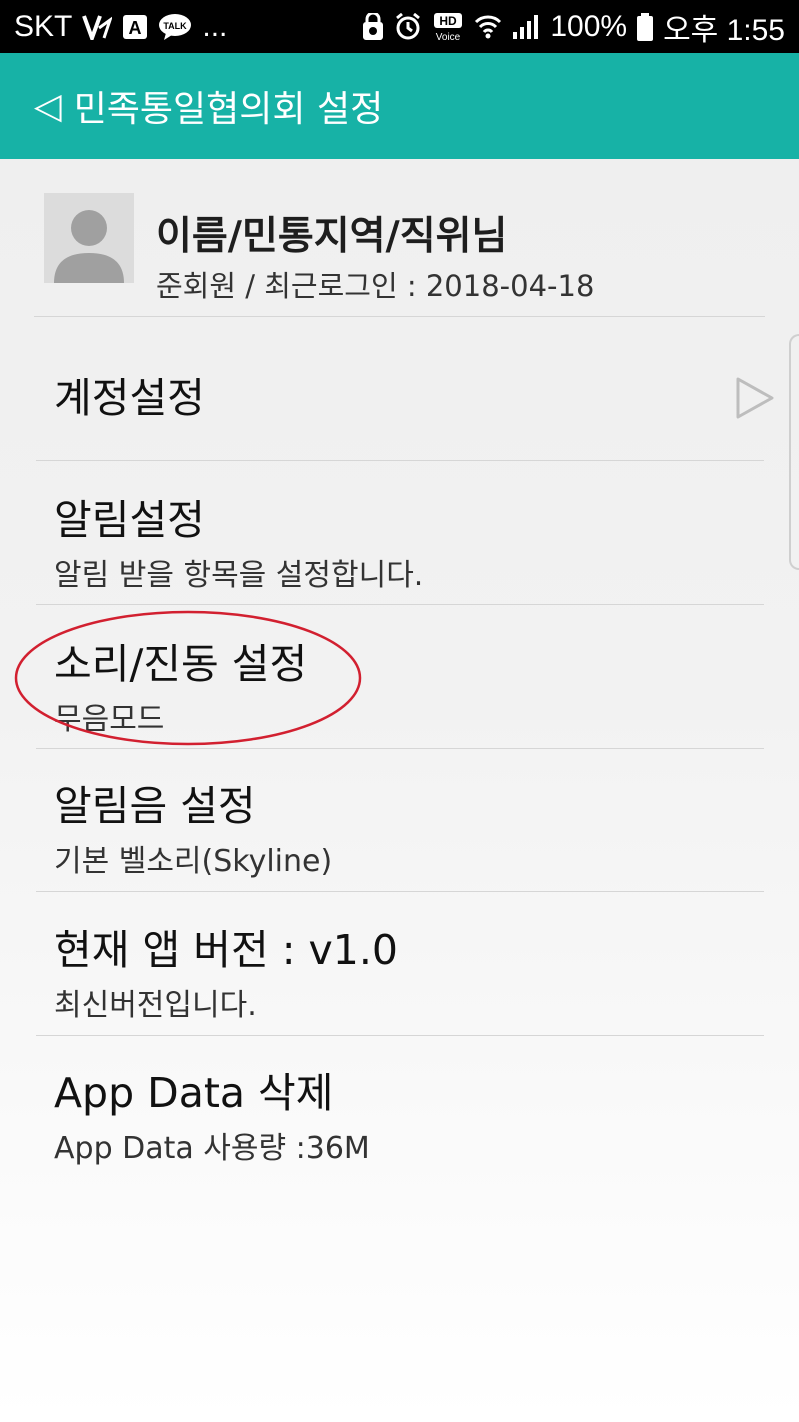  Describe the element at coordinates (755, 400) in the screenshot. I see `chevron-right-icon` at that location.